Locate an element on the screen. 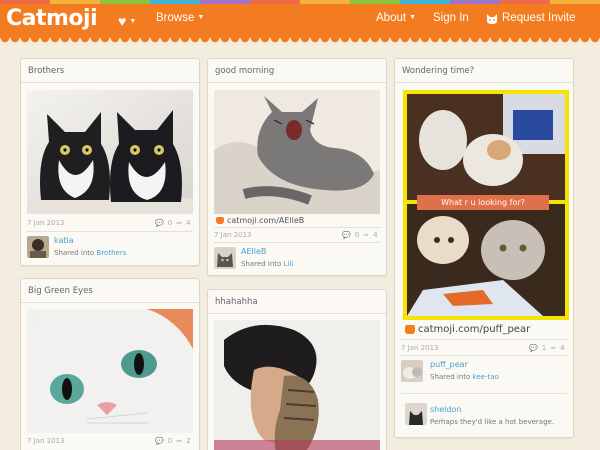  about-menu: About ▼ is located at coordinates (396, 18).